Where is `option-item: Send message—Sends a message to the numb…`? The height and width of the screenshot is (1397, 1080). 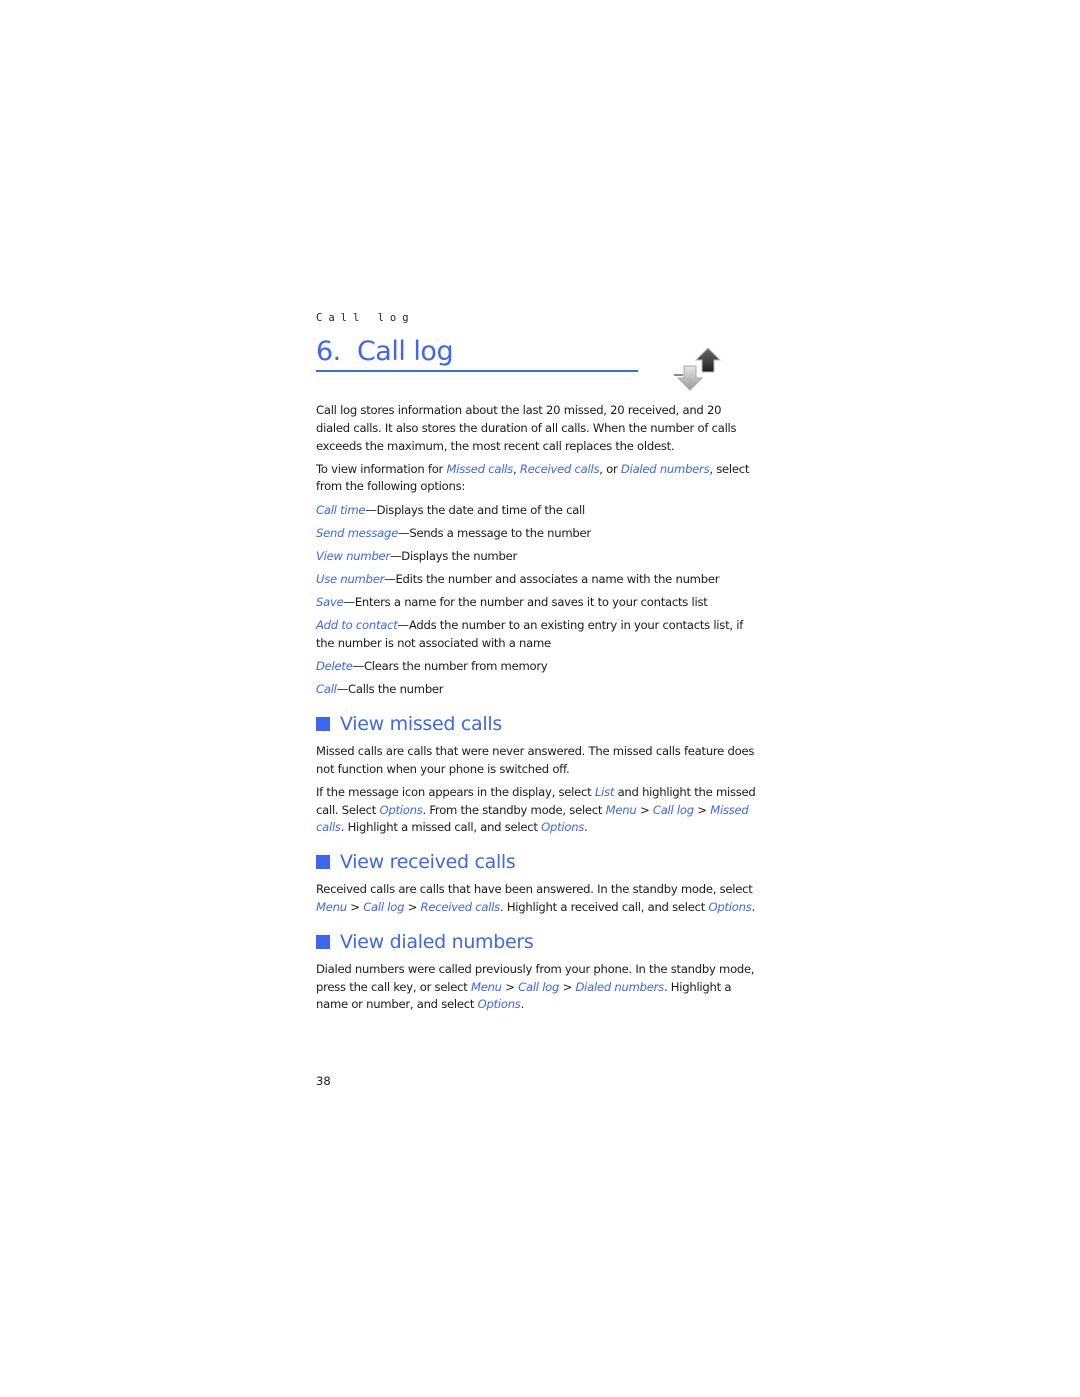 option-item: Send message—Sends a message to the numb… is located at coordinates (536, 534).